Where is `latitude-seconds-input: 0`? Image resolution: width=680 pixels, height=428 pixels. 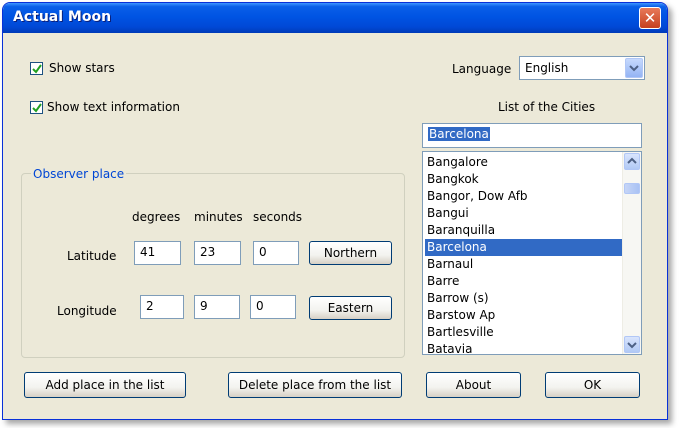 latitude-seconds-input: 0 is located at coordinates (276, 253).